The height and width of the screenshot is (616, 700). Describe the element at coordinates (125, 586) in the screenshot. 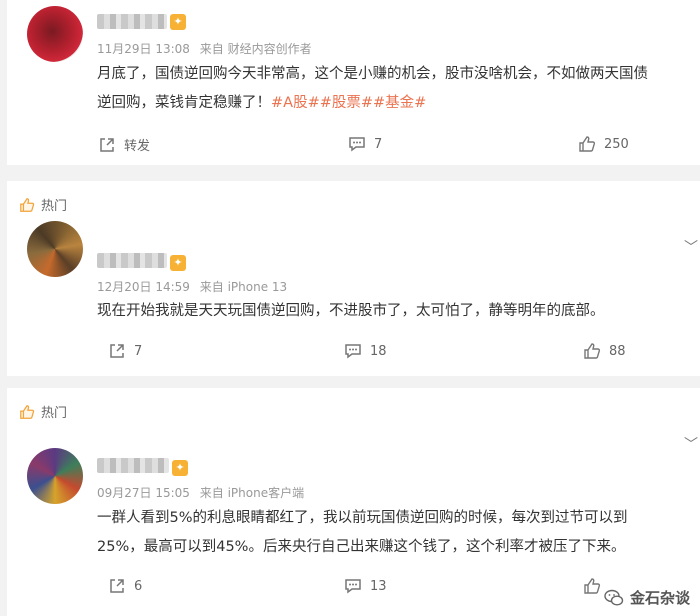

I see `repost-button: 6` at that location.